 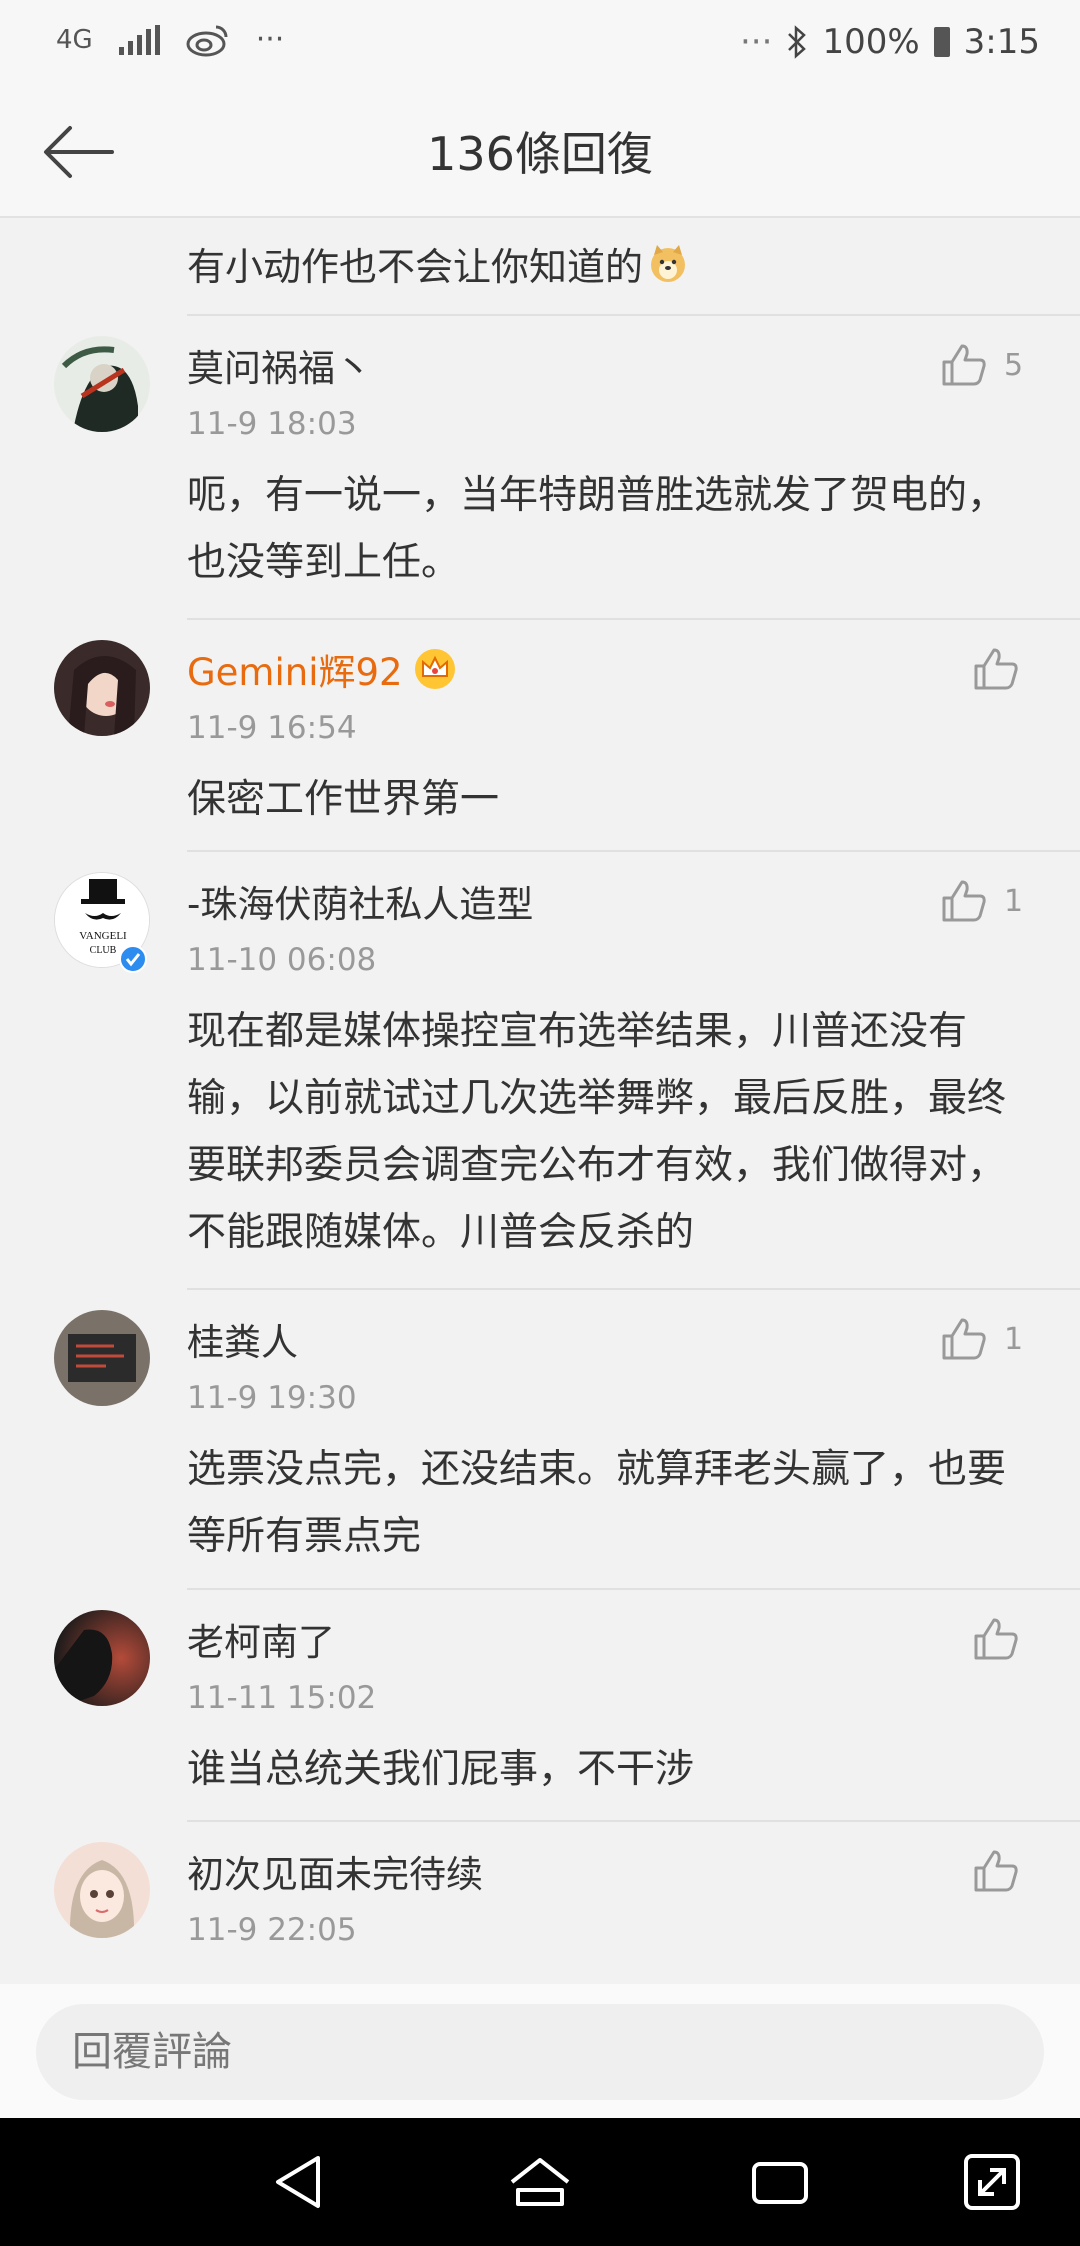 I want to click on svg-text: CLUB, so click(x=103, y=950).